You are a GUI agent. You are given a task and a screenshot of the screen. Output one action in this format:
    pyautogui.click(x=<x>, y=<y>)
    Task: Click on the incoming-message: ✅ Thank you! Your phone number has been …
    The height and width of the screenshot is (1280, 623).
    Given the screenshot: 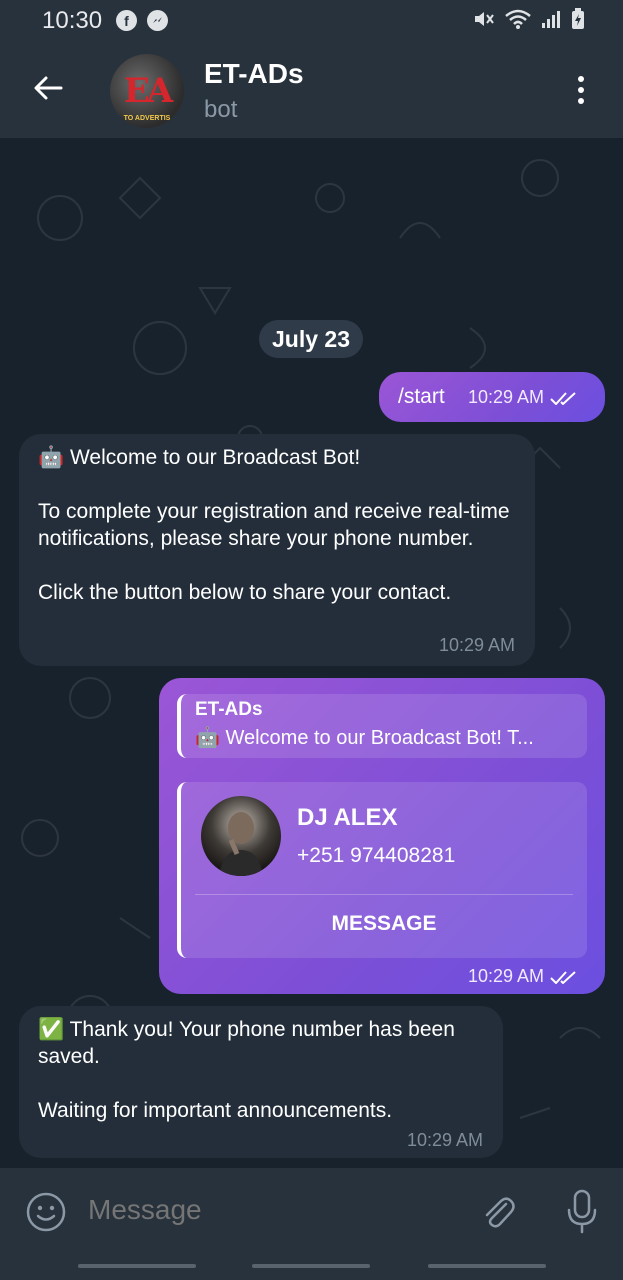 What is the action you would take?
    pyautogui.click(x=261, y=1082)
    